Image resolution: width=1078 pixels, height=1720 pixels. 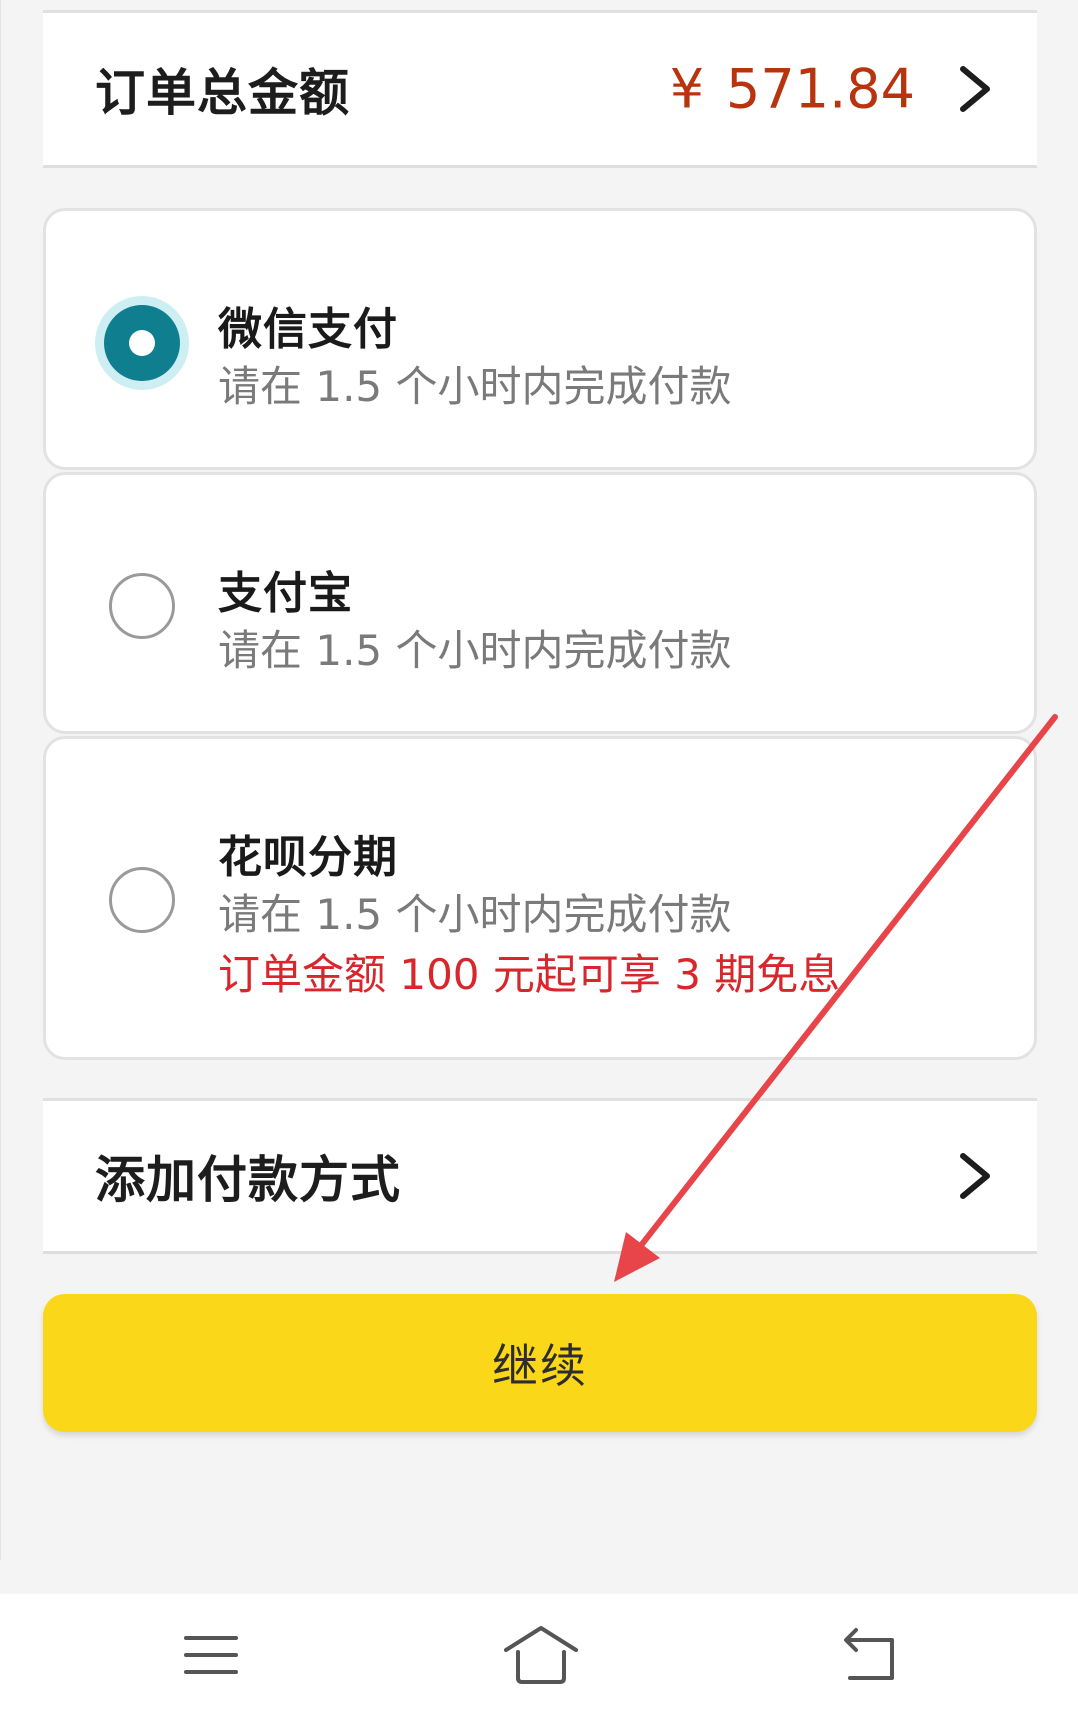 What do you see at coordinates (142, 343) in the screenshot?
I see `radio-selected-icon` at bounding box center [142, 343].